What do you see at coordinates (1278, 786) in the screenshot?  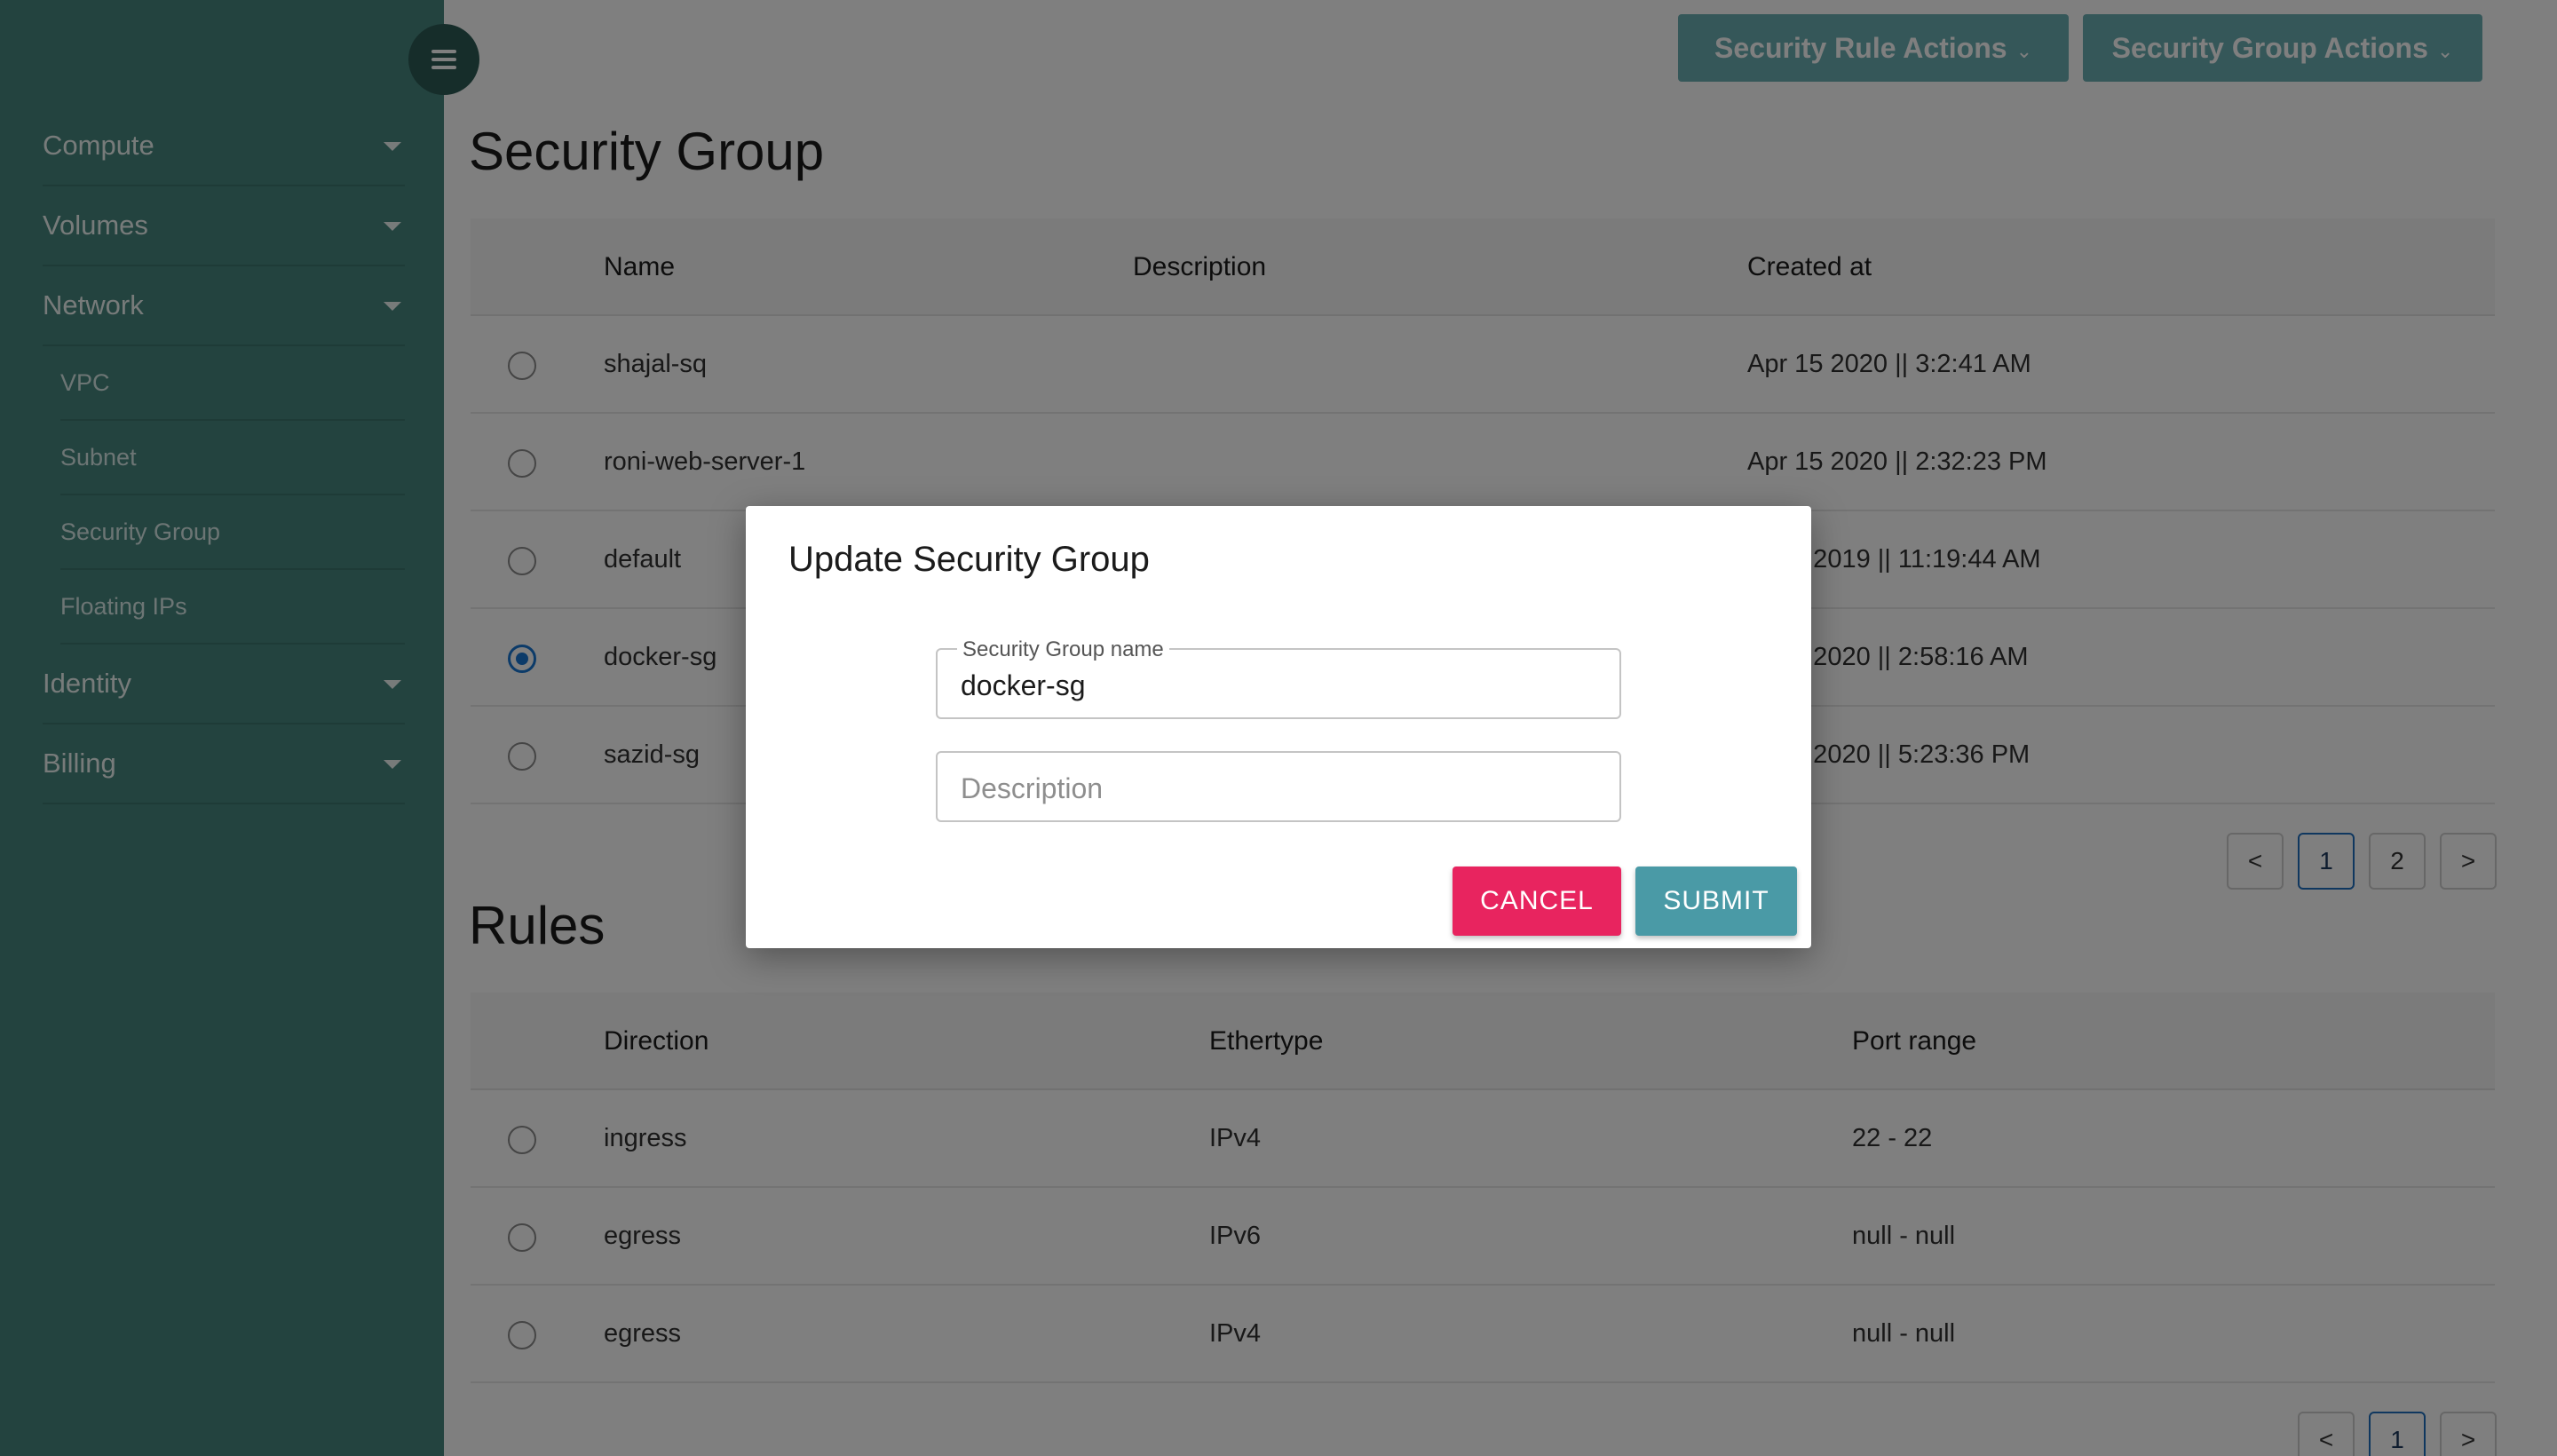 I see `description-field: Description` at bounding box center [1278, 786].